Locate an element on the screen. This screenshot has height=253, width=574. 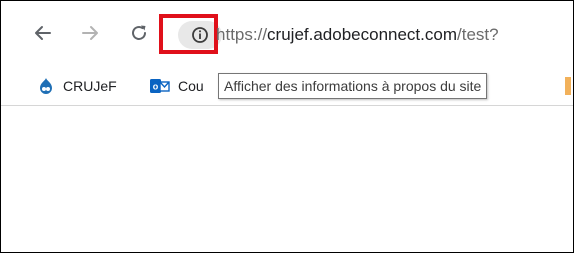
reload-icon is located at coordinates (139, 32).